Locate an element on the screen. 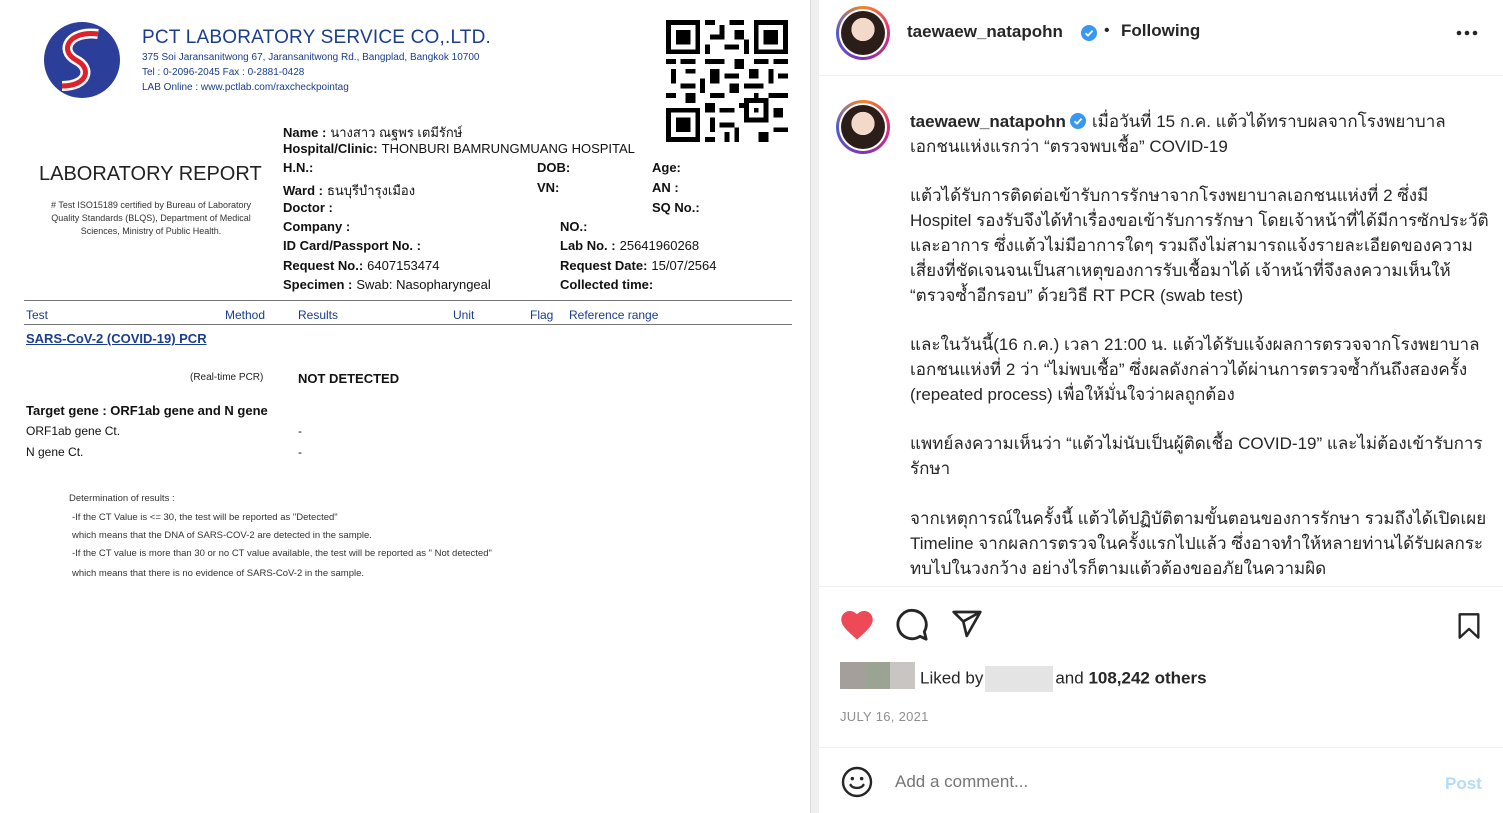 The width and height of the screenshot is (1503, 813). action-bar is located at coordinates (1161, 621).